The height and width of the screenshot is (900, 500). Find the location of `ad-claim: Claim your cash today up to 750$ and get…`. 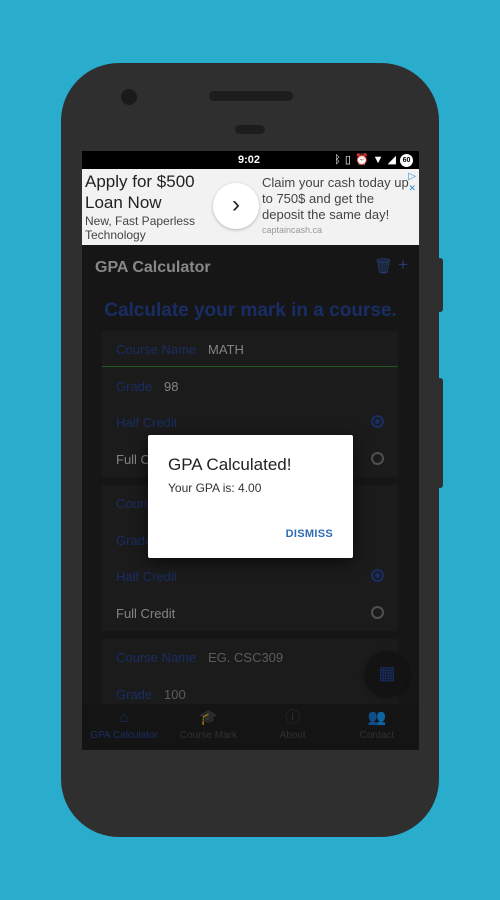

ad-claim: Claim your cash today up to 750$ and get… is located at coordinates (335, 198).